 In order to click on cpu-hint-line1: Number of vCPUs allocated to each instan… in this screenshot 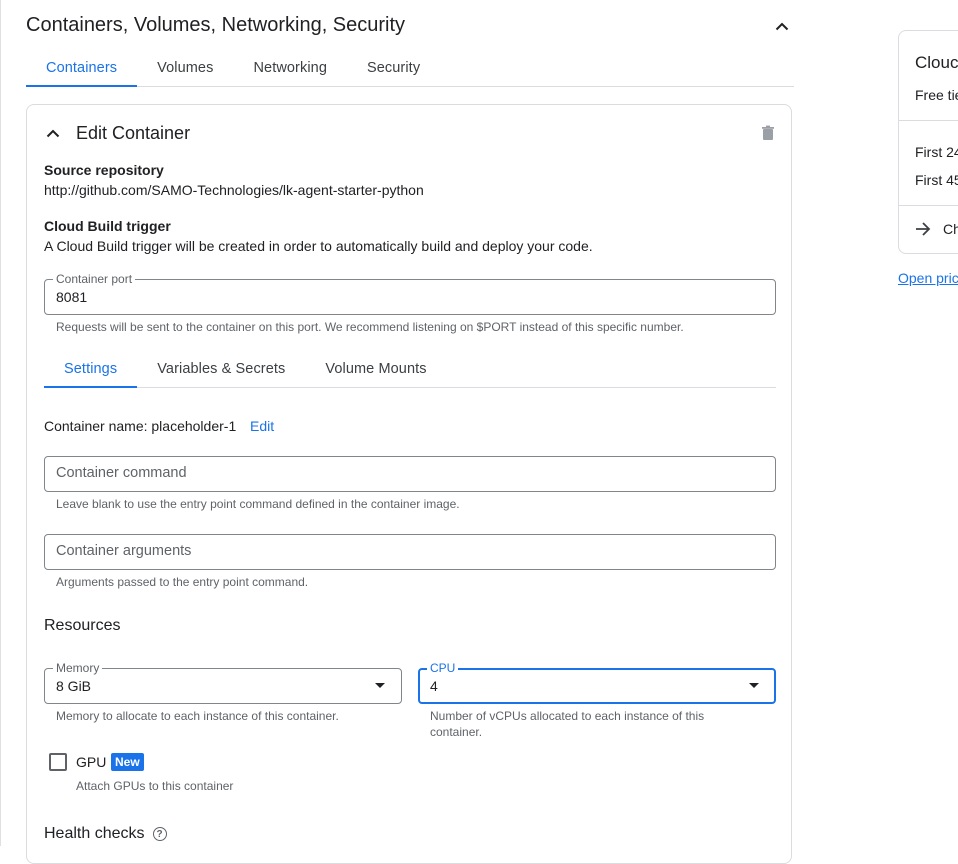, I will do `click(567, 716)`.